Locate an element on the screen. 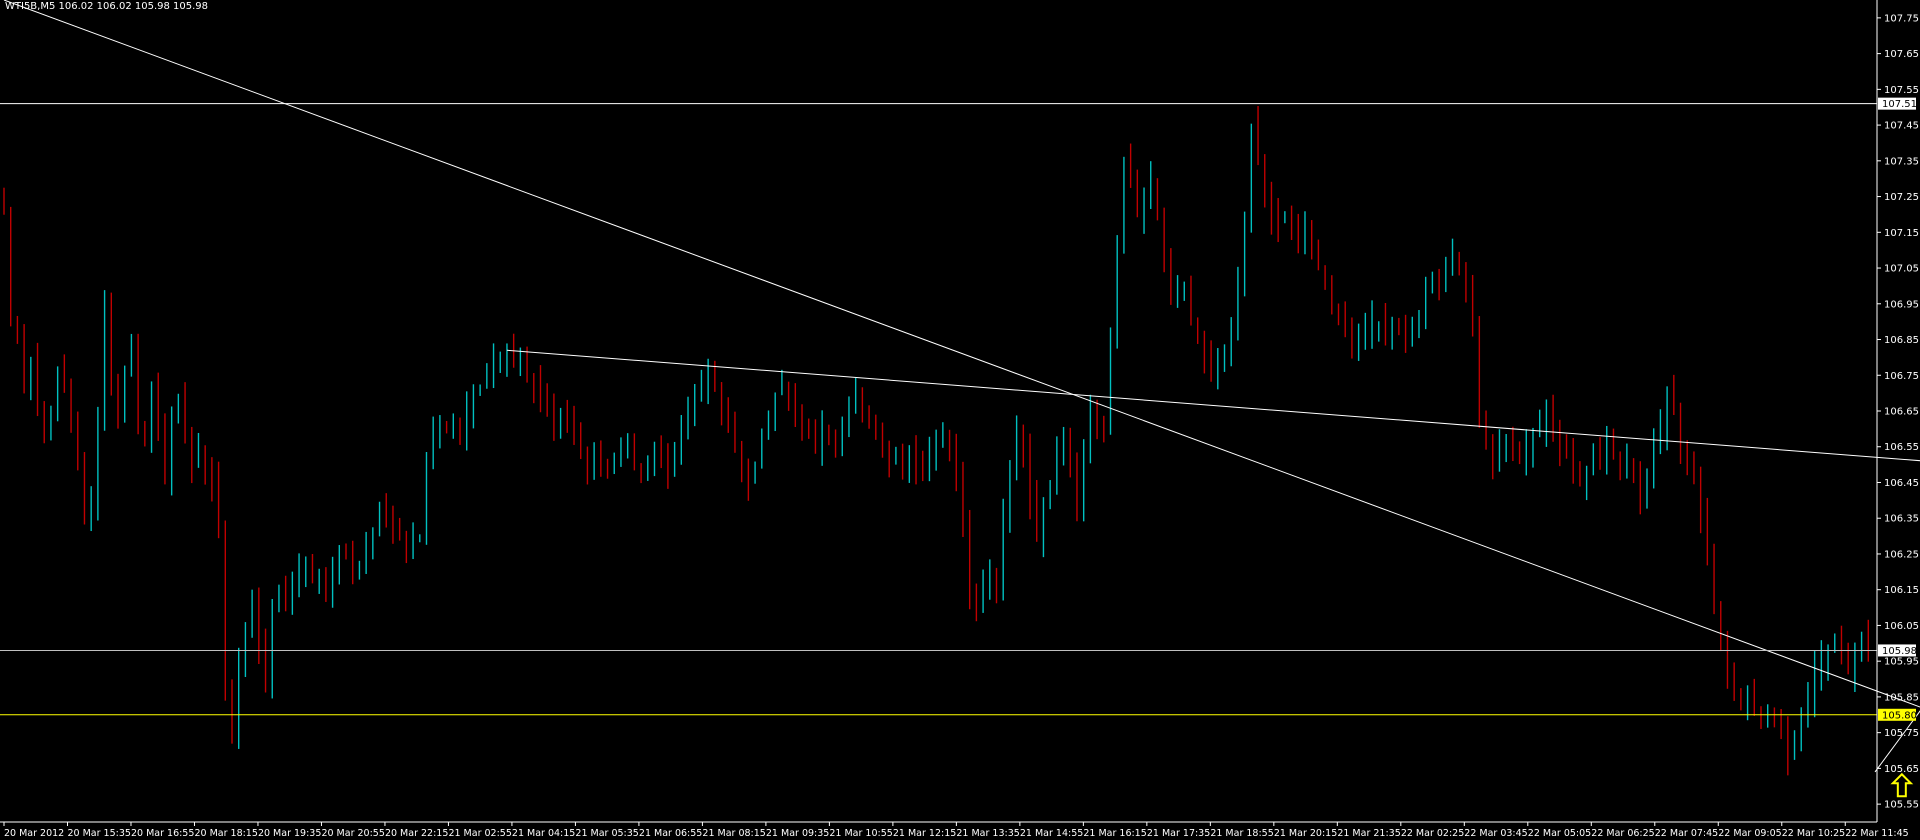 The image size is (1920, 840). time-tick-label: 21 Mar 10:55 is located at coordinates (860, 833).